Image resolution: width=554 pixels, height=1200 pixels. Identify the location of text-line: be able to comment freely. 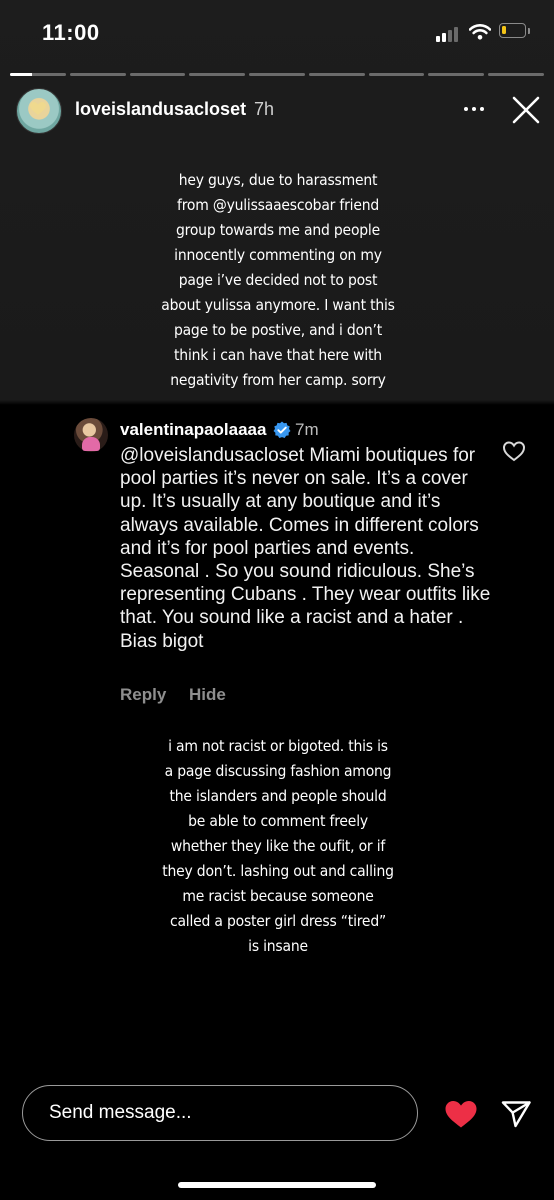
(278, 821).